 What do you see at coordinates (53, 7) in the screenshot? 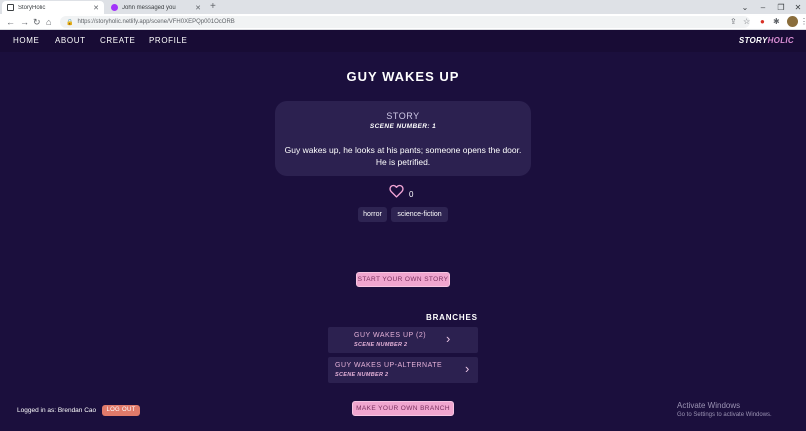
I see `browser-tab-storyholic: StoryHolic ✕` at bounding box center [53, 7].